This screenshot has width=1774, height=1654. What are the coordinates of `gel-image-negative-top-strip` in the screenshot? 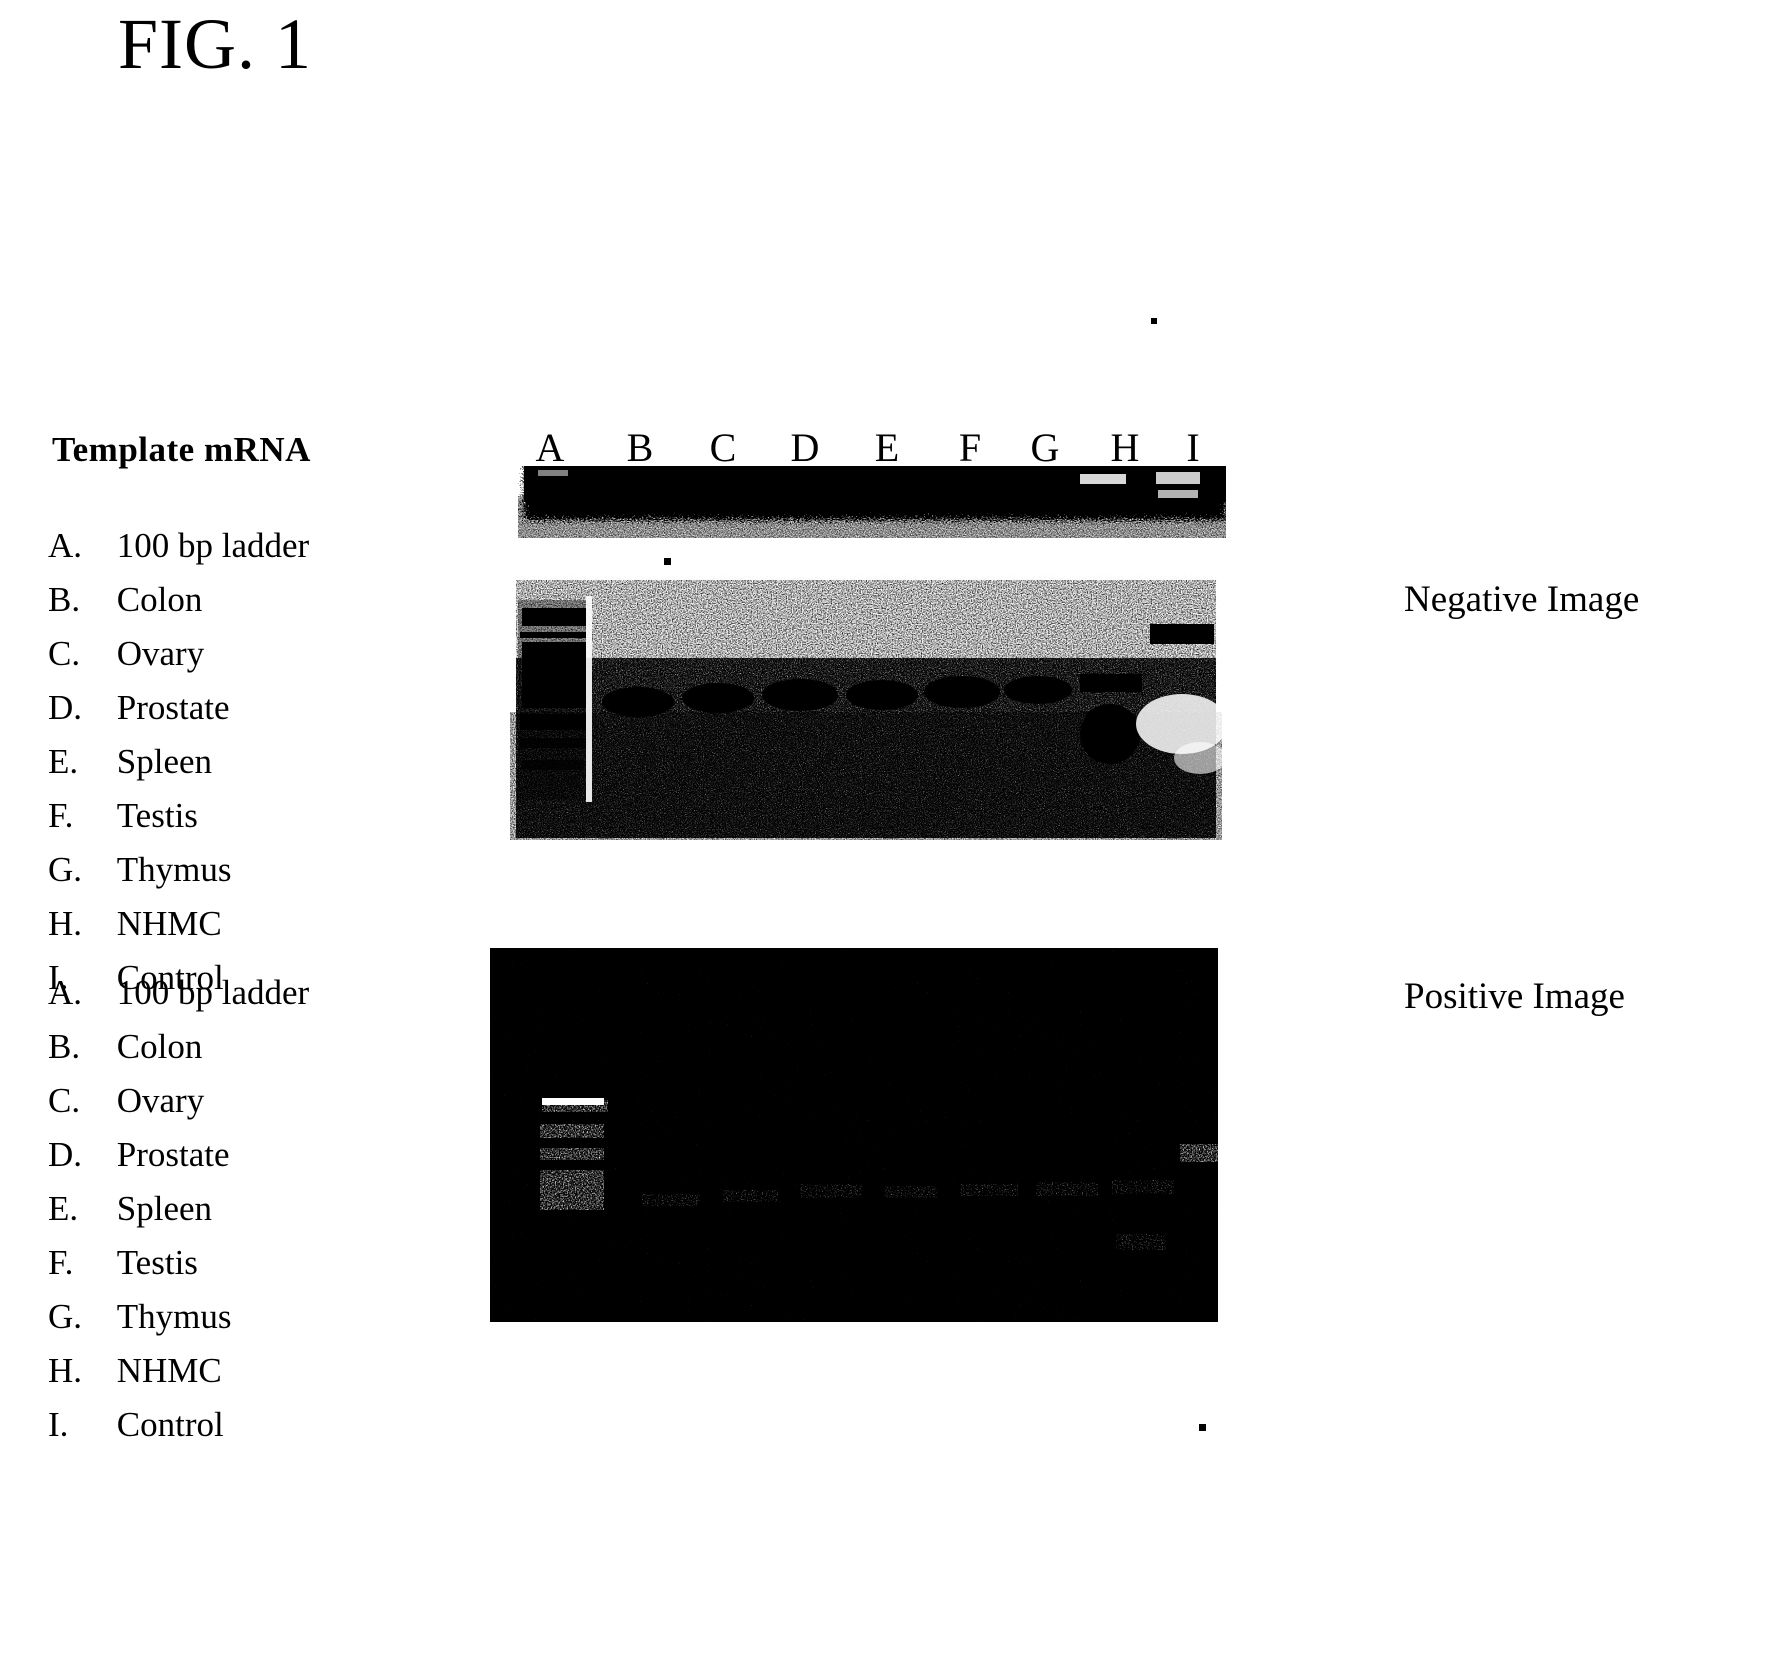 It's located at (867, 507).